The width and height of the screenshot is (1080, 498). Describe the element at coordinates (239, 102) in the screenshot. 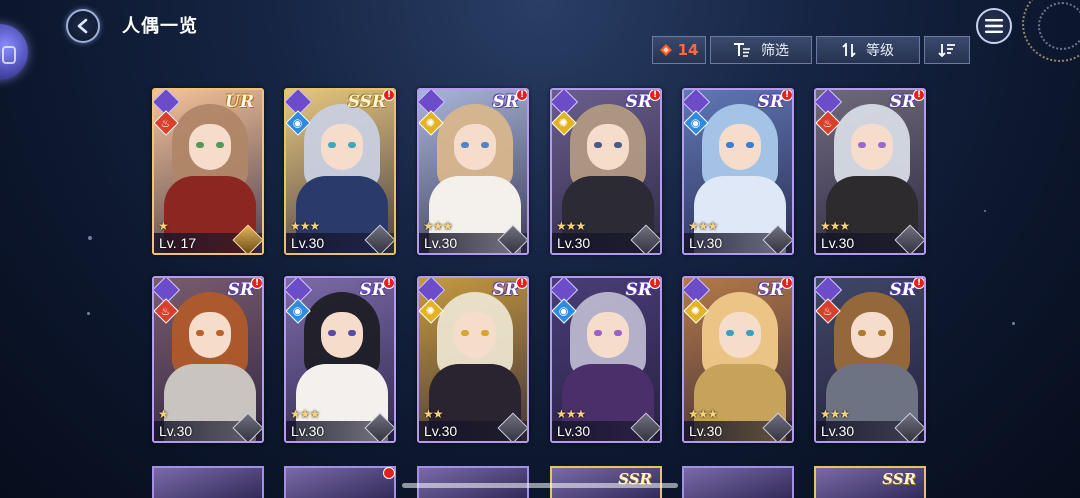

I see `rarity-label: UR` at that location.